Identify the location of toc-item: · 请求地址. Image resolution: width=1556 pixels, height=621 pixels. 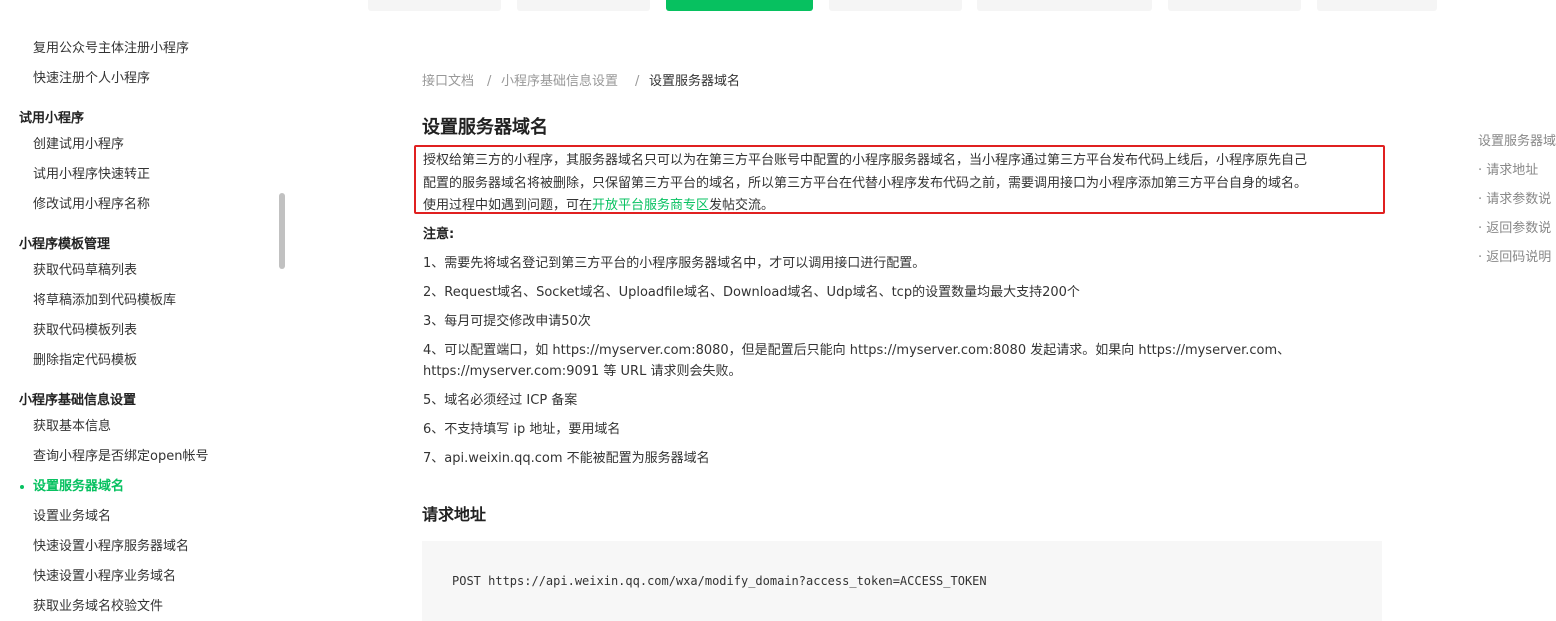
(1508, 171).